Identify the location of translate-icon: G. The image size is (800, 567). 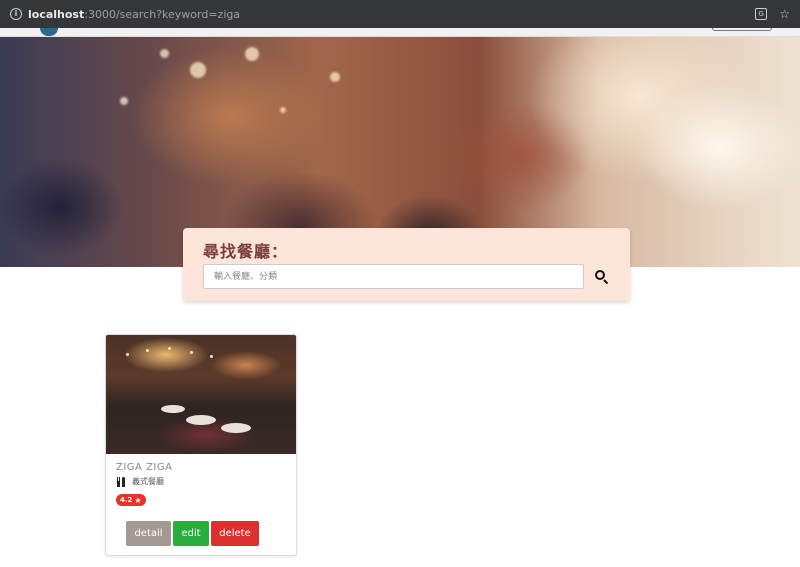
(761, 14).